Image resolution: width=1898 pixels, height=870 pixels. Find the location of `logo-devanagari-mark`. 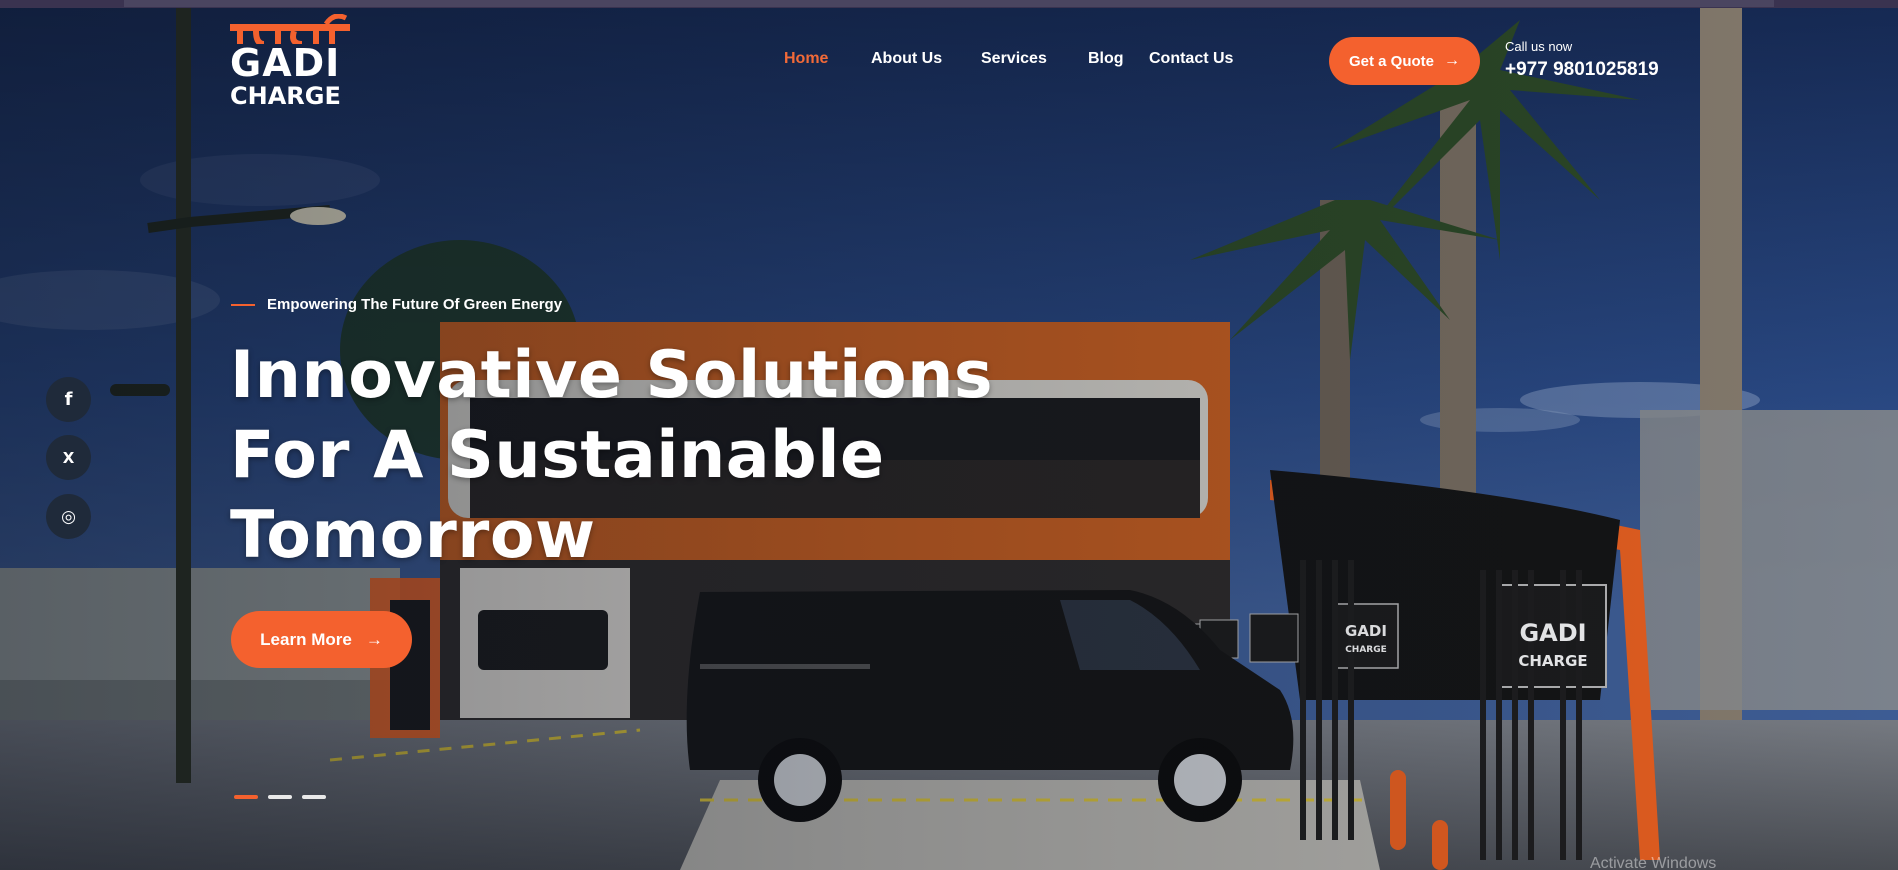

logo-devanagari-mark is located at coordinates (290, 29).